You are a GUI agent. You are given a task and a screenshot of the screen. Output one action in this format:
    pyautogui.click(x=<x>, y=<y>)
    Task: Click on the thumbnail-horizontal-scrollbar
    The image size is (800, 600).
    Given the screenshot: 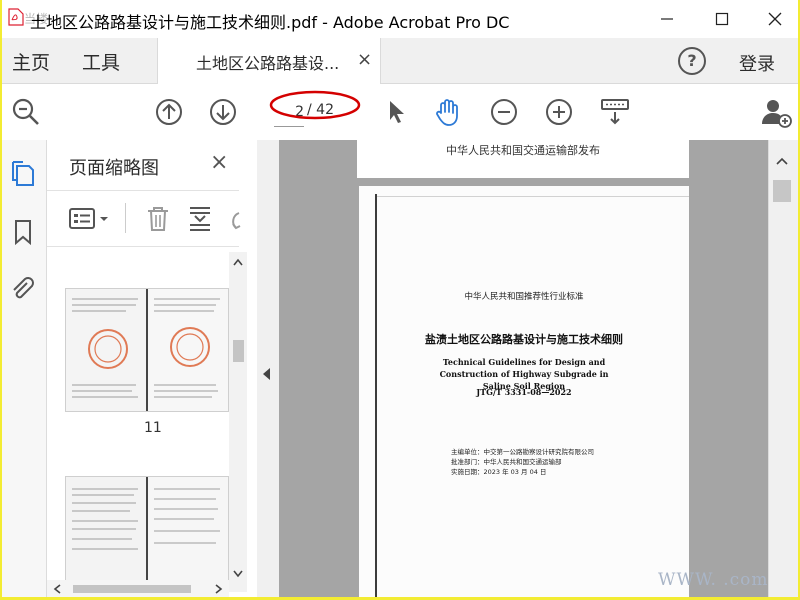 What is the action you would take?
    pyautogui.click(x=138, y=588)
    